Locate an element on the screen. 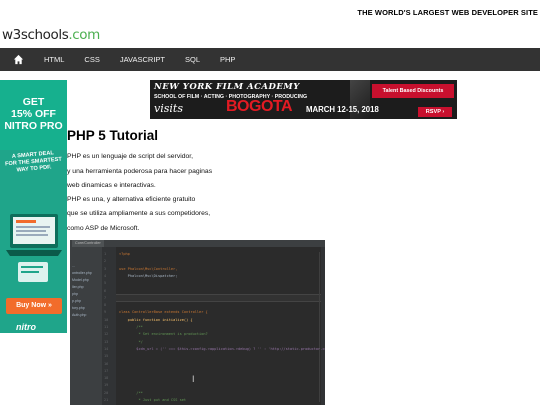 The image size is (540, 405). ad-headline-1: GET is located at coordinates (33, 102).